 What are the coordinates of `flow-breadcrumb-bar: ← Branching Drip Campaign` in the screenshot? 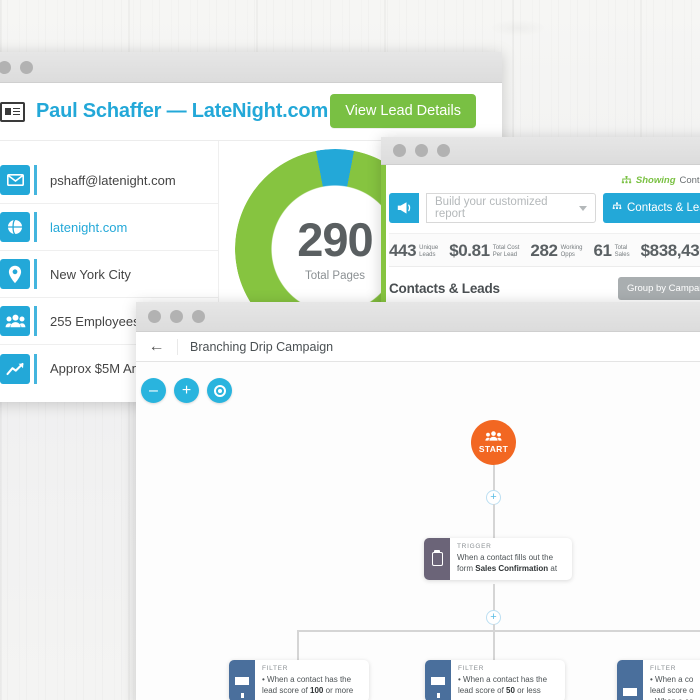 It's located at (418, 347).